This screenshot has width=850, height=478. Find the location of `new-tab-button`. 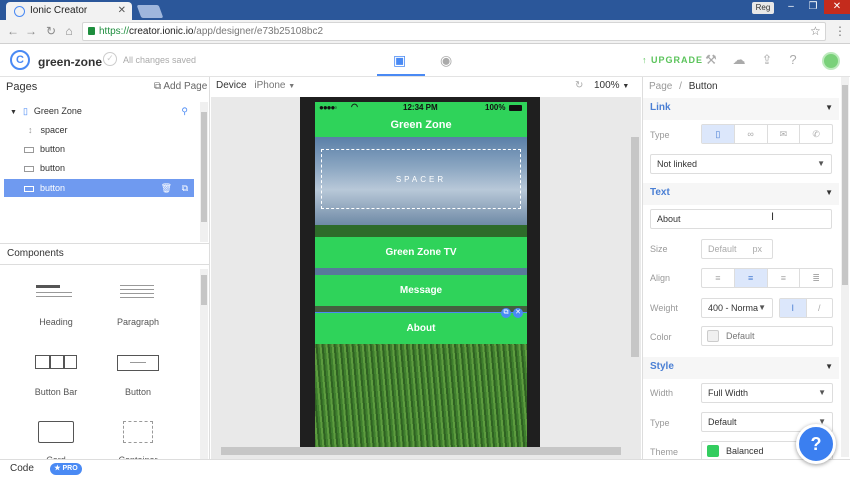

new-tab-button is located at coordinates (150, 11).